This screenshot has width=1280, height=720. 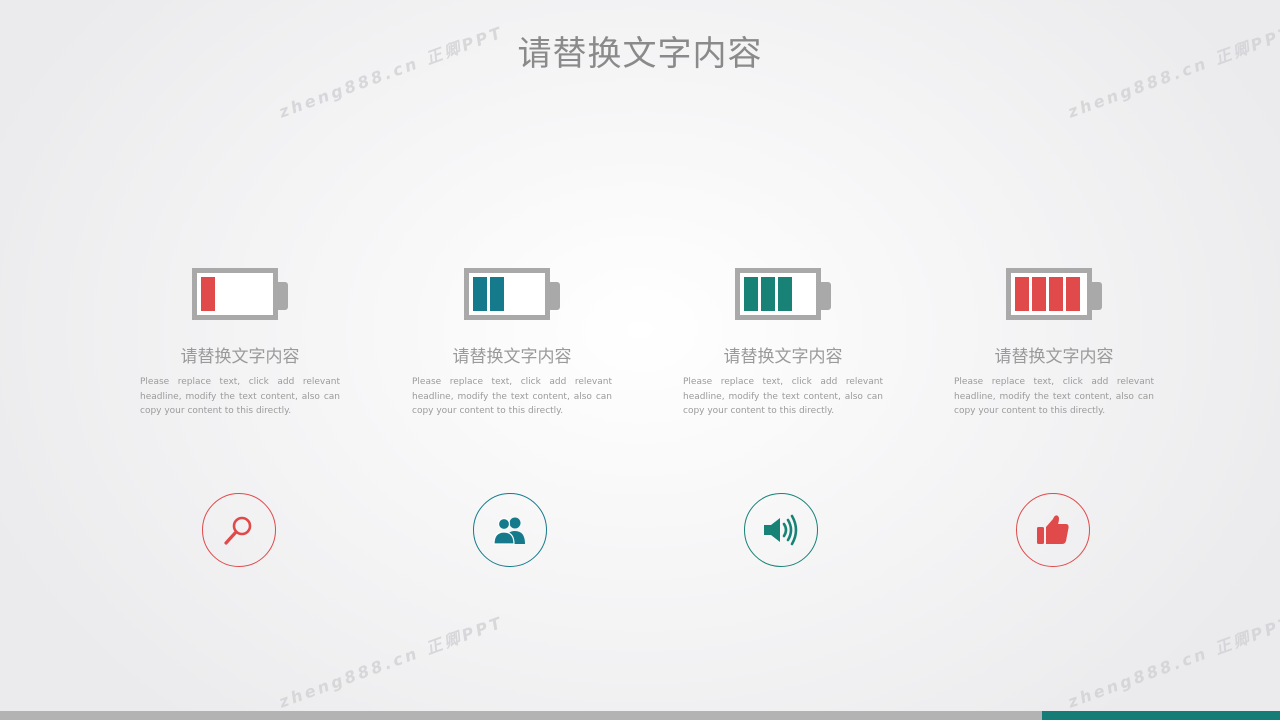 I want to click on footer-accent, so click(x=1161, y=715).